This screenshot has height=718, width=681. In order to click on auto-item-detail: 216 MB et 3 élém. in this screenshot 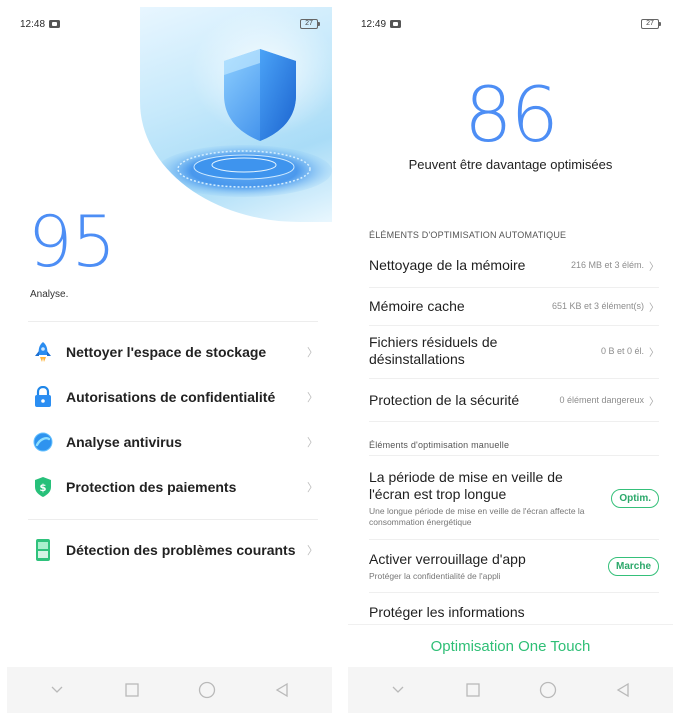, I will do `click(607, 265)`.